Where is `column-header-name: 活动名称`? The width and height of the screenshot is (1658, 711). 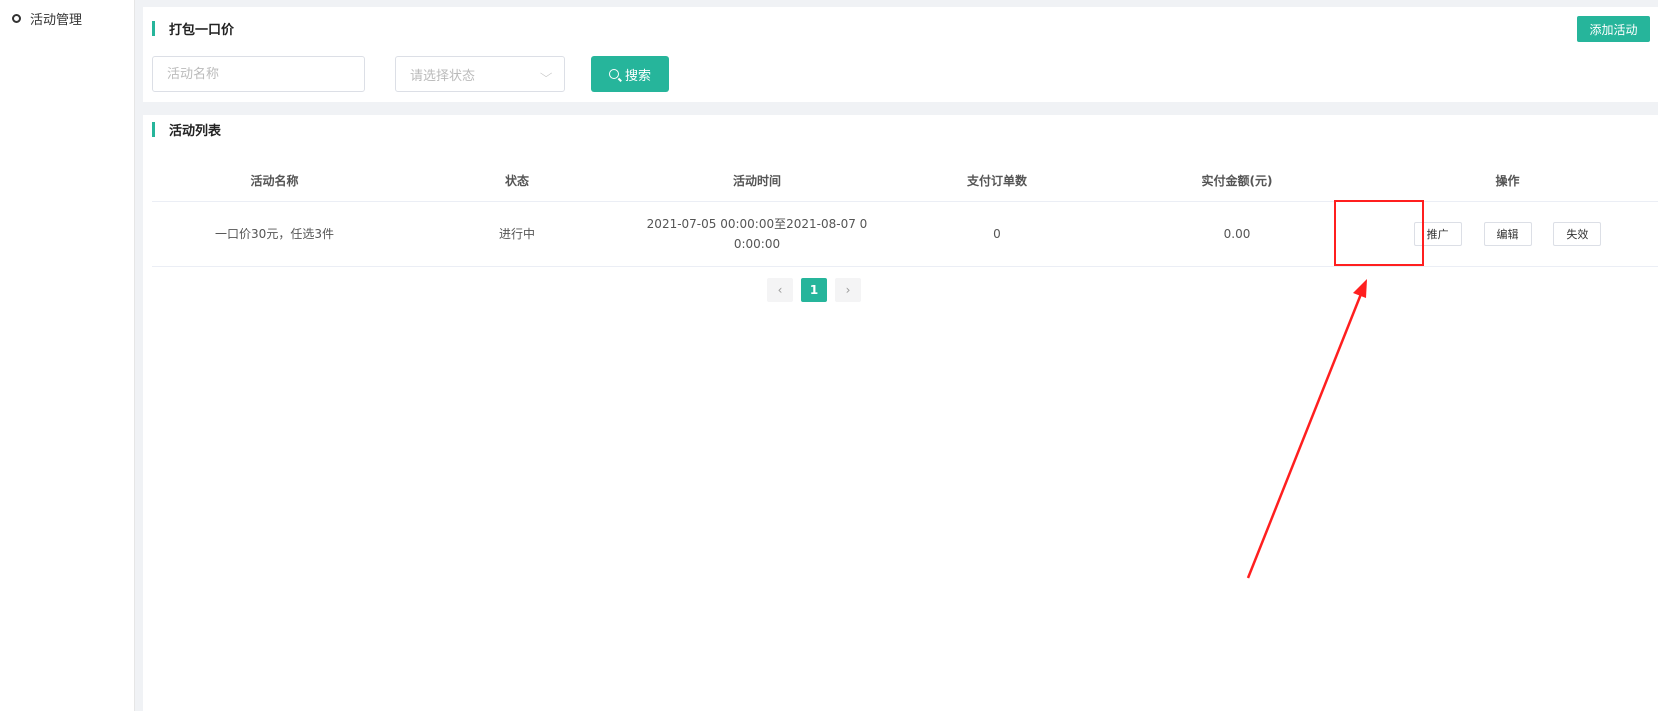 column-header-name: 活动名称 is located at coordinates (274, 180).